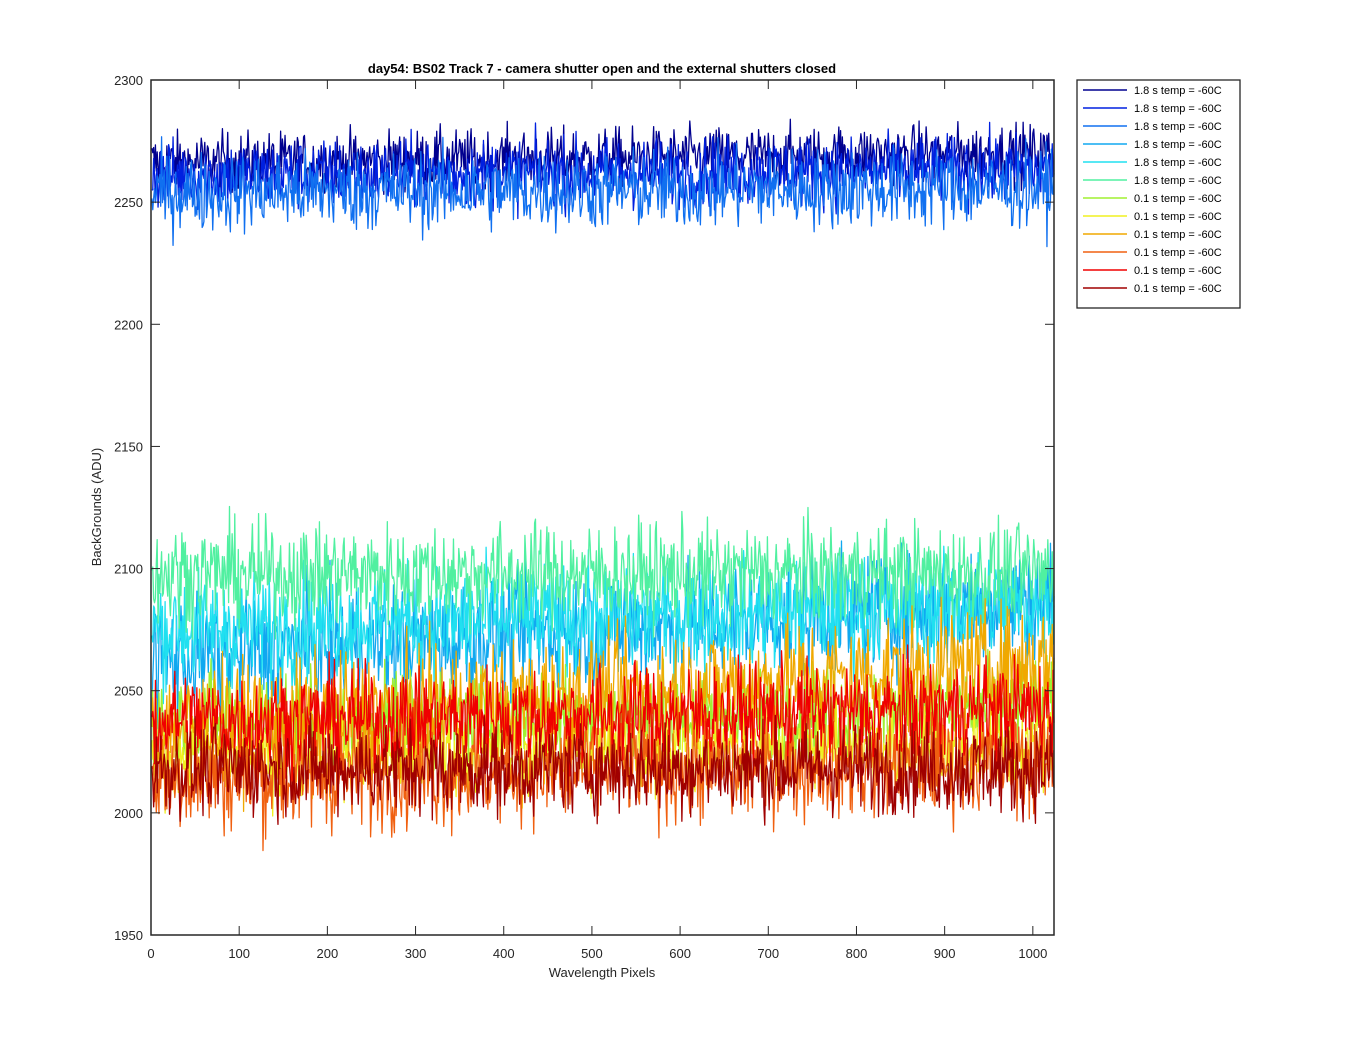 This screenshot has width=1350, height=1050. I want to click on x-tick-label: 400, so click(504, 953).